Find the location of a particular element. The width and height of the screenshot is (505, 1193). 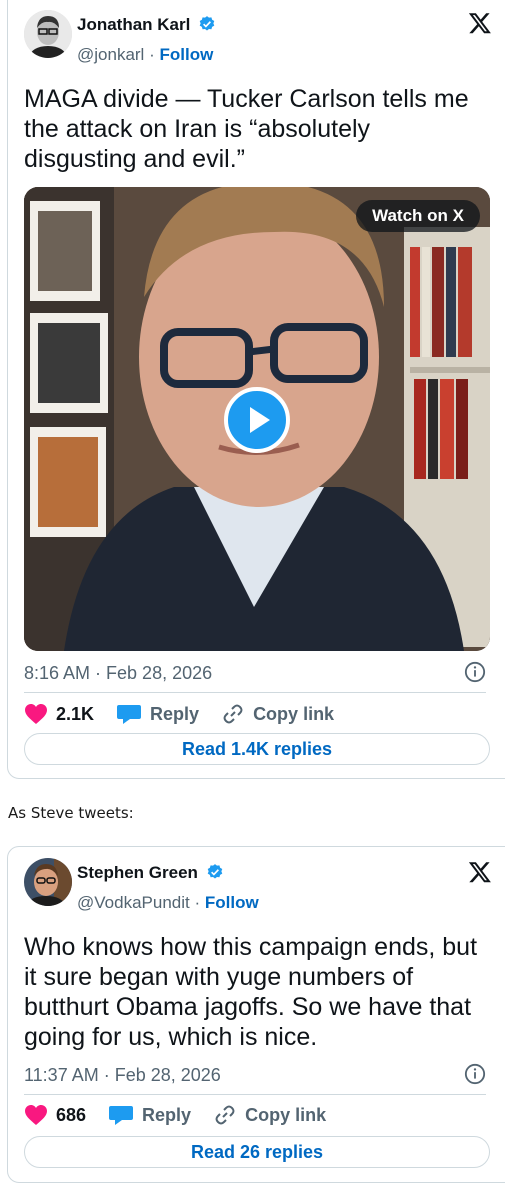

watch-on-x-button: Watch on X is located at coordinates (418, 216).